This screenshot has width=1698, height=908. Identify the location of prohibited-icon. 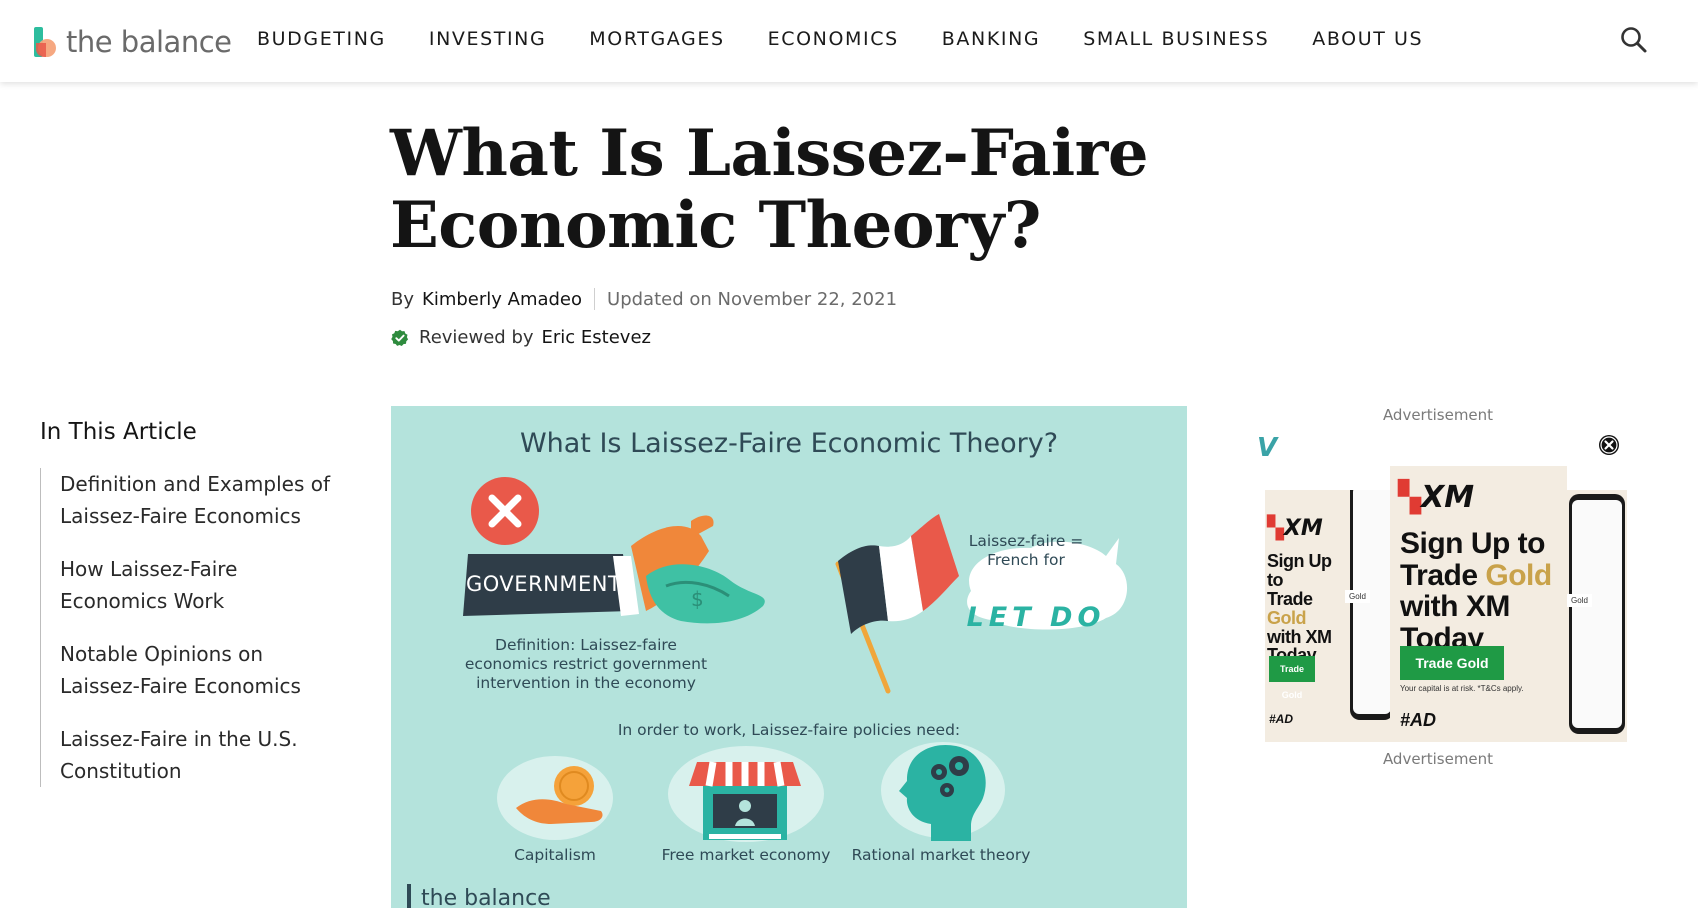
(505, 511).